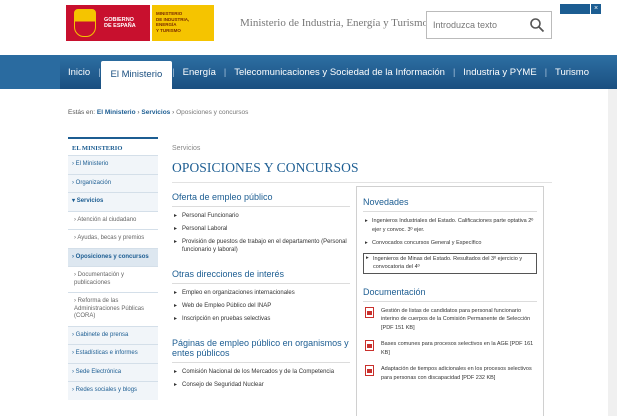 The image size is (617, 416). I want to click on government-logo-text: GOBIERNO DE ESPAÑA, so click(120, 23).